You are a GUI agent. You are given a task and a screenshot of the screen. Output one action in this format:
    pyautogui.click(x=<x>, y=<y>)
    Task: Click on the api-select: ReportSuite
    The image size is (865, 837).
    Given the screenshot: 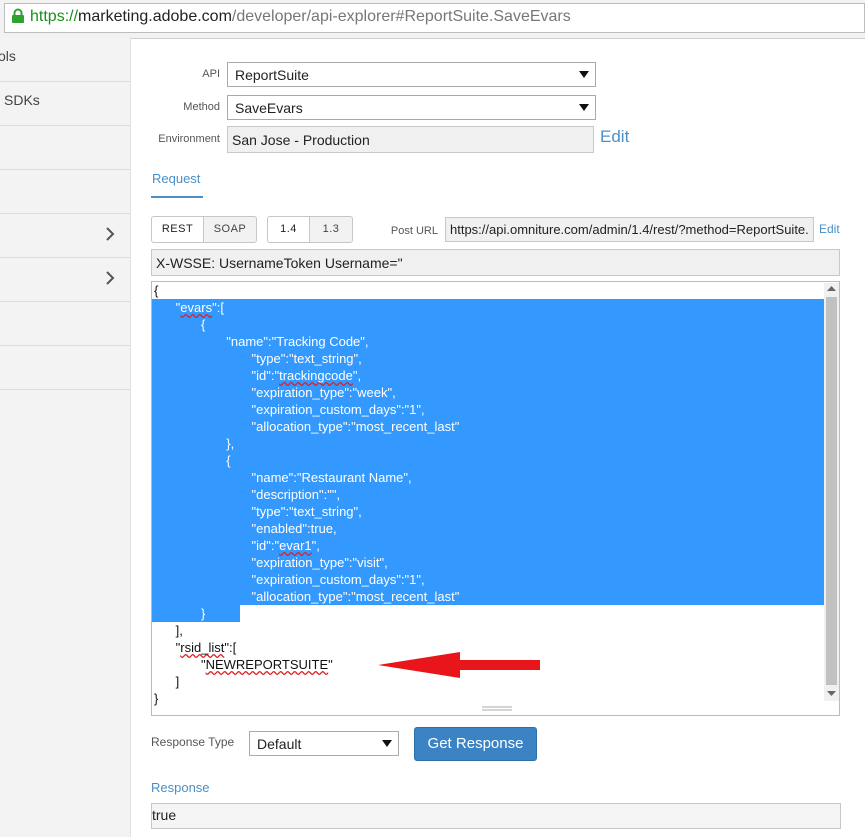 What is the action you would take?
    pyautogui.click(x=411, y=74)
    